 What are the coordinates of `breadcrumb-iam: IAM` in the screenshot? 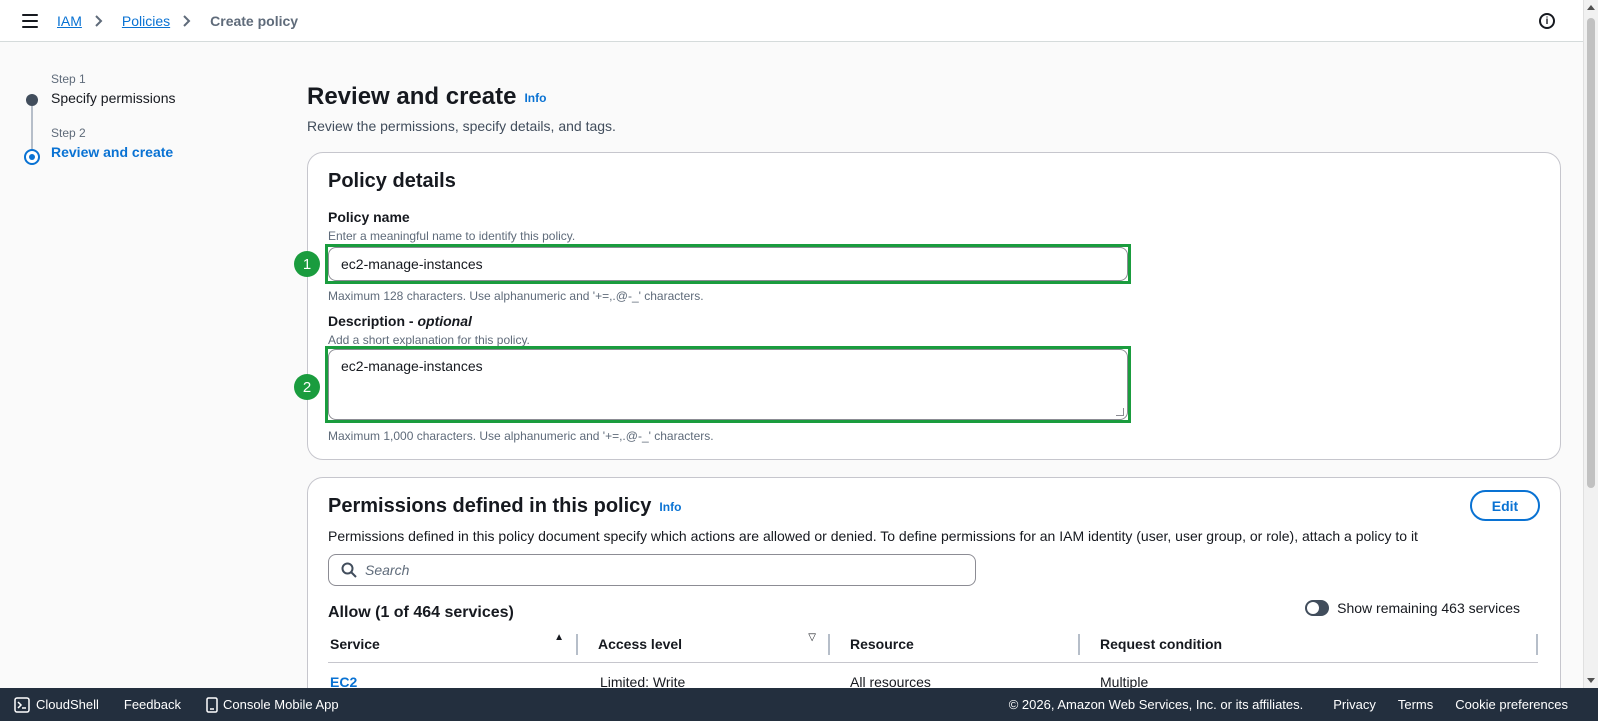 It's located at (69, 21).